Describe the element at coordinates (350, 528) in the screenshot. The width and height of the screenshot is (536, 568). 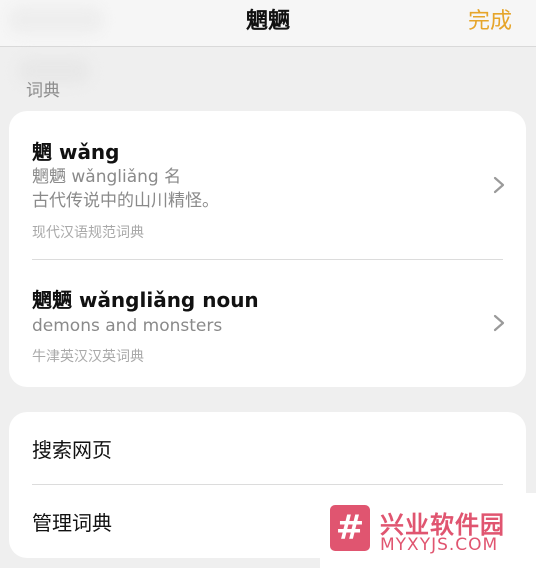
I see `watermark-hash-icon: #` at that location.